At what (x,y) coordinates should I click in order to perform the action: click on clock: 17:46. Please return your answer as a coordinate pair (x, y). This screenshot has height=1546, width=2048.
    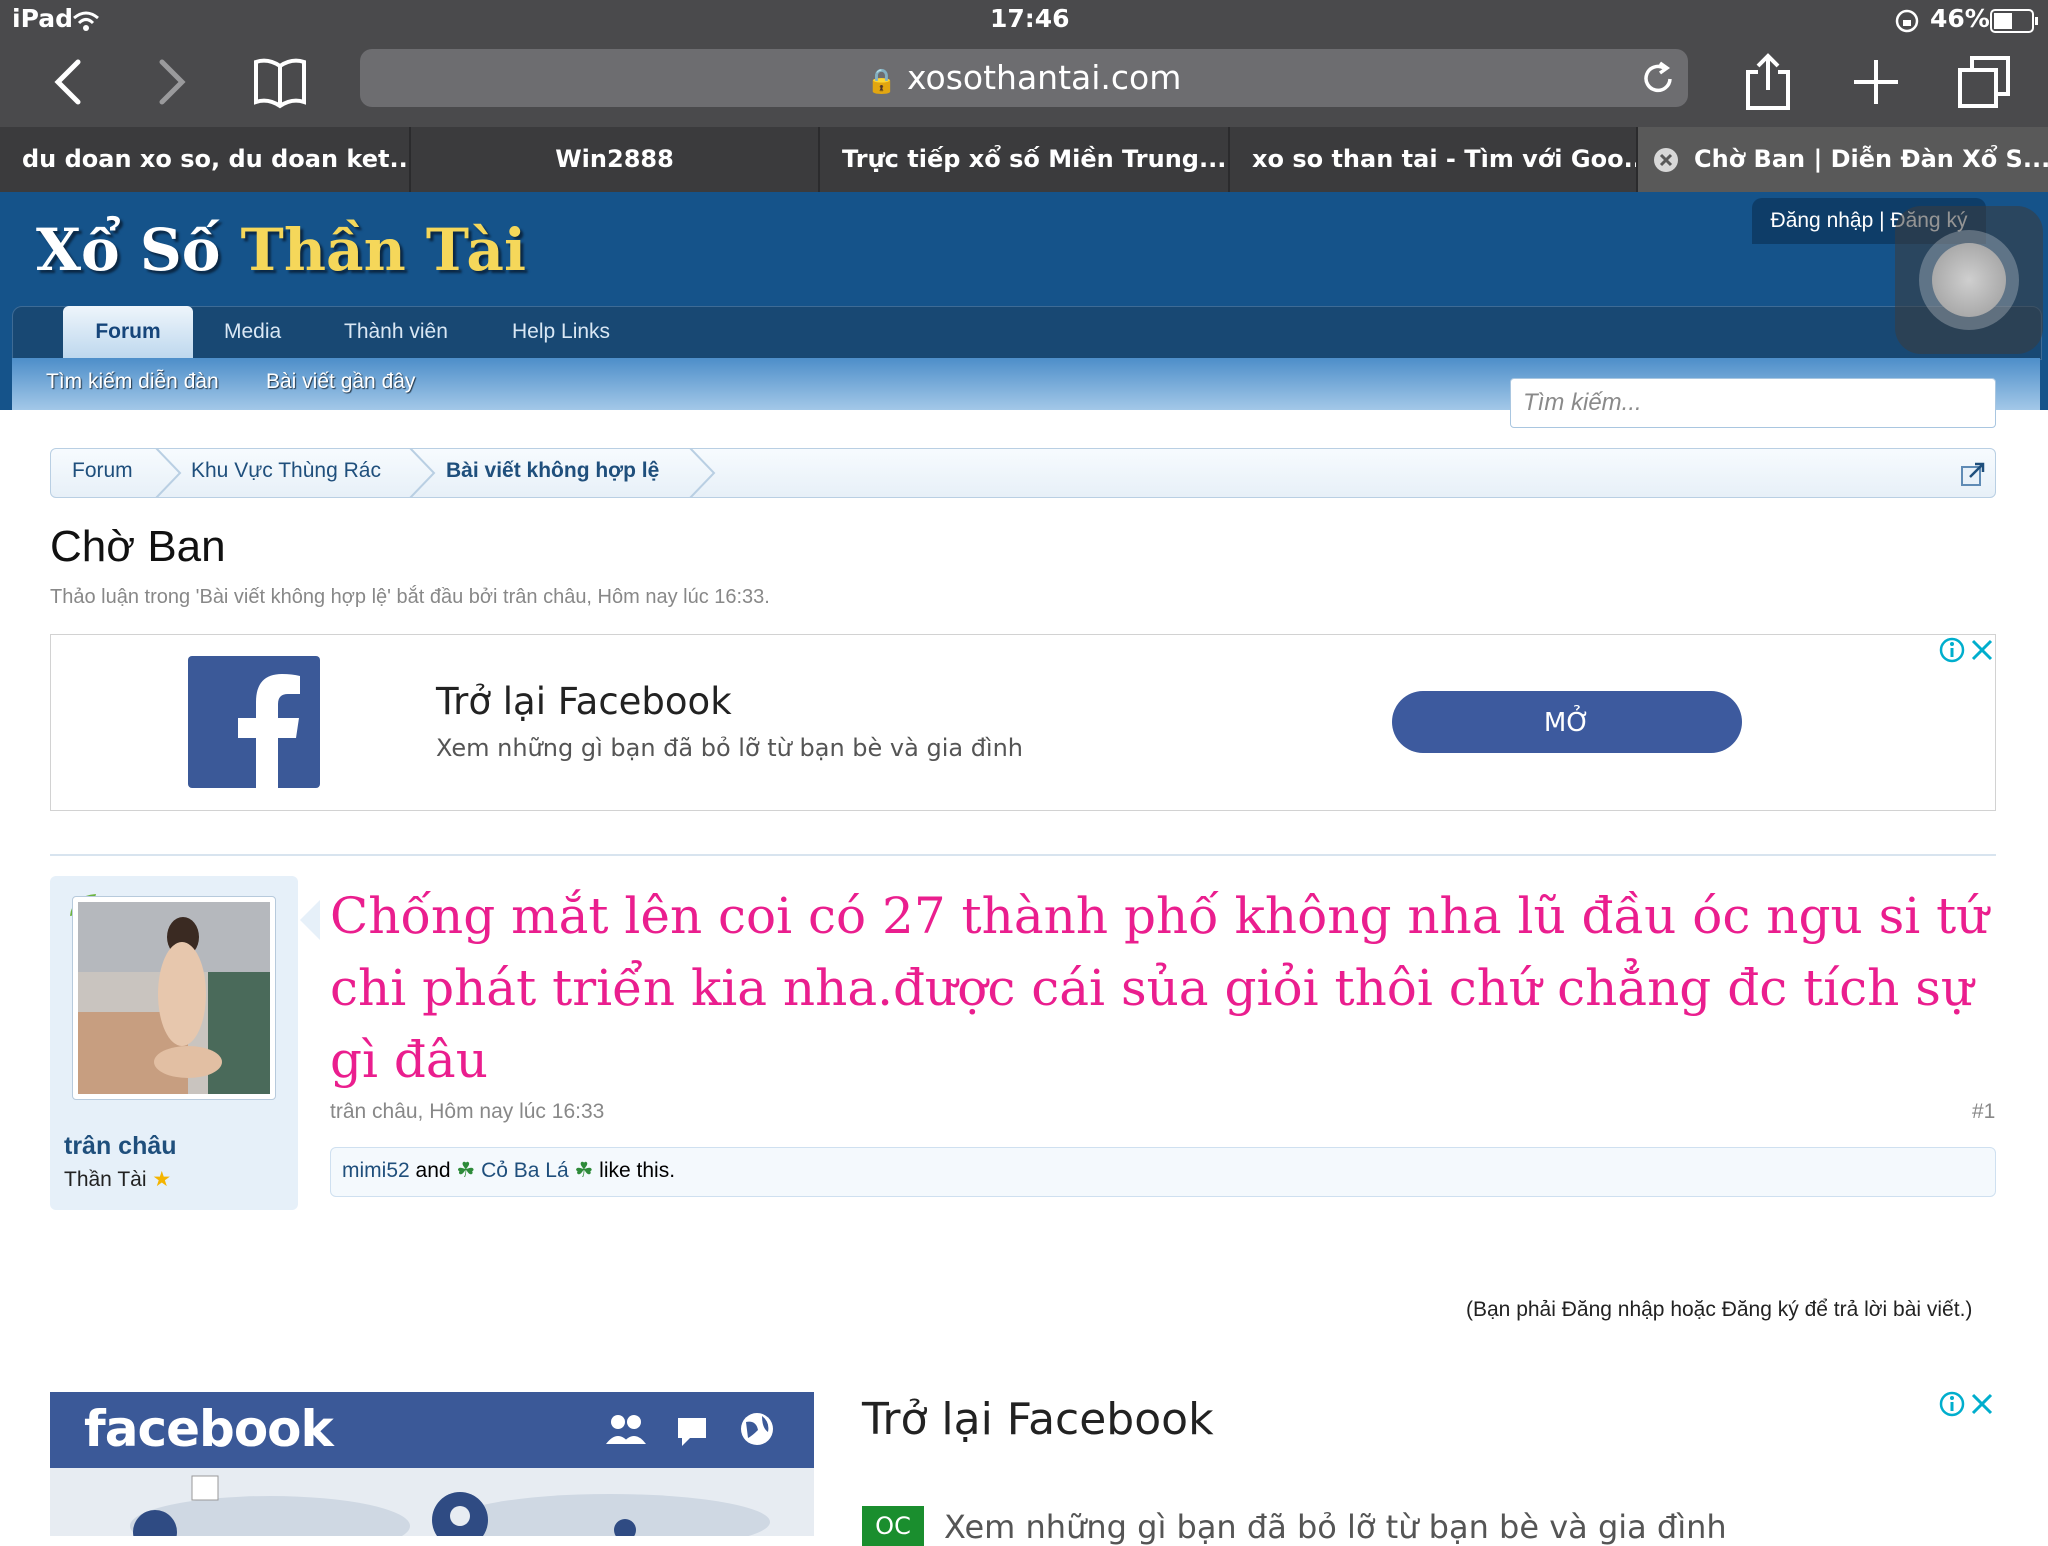
    Looking at the image, I should click on (1030, 18).